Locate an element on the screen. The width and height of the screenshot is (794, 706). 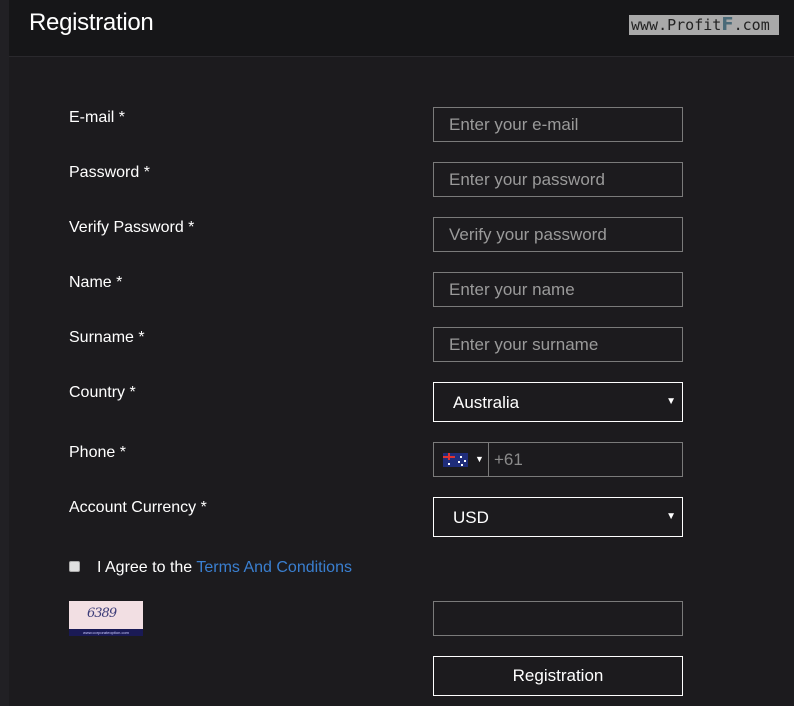
watermark: www.ProfitF.com is located at coordinates (704, 25).